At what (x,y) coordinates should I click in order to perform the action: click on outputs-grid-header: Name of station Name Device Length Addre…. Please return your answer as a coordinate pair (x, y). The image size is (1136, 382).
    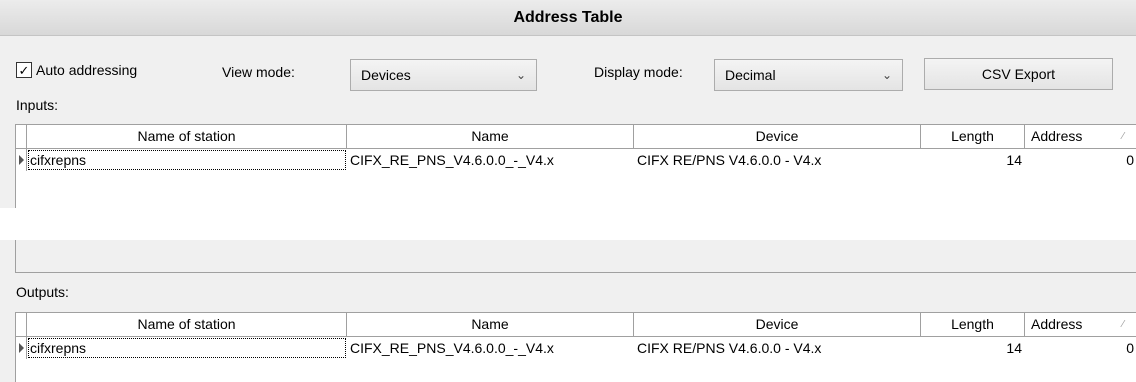
    Looking at the image, I should click on (576, 325).